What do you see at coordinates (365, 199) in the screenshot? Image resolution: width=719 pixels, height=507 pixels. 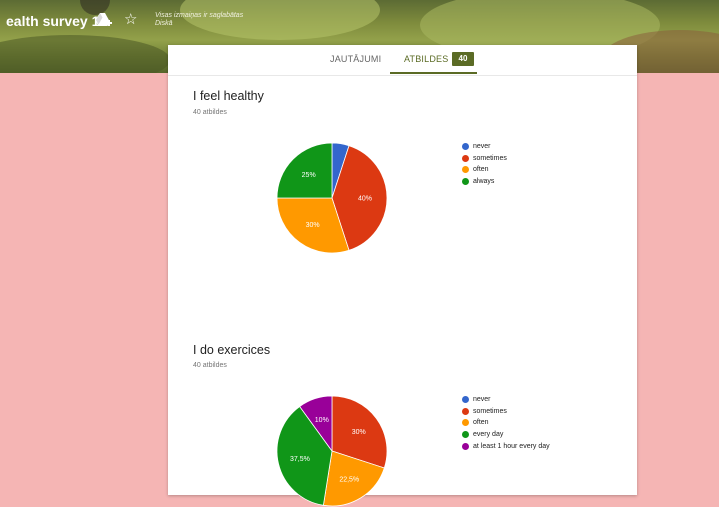 I see `pie-slice-label: 40%` at bounding box center [365, 199].